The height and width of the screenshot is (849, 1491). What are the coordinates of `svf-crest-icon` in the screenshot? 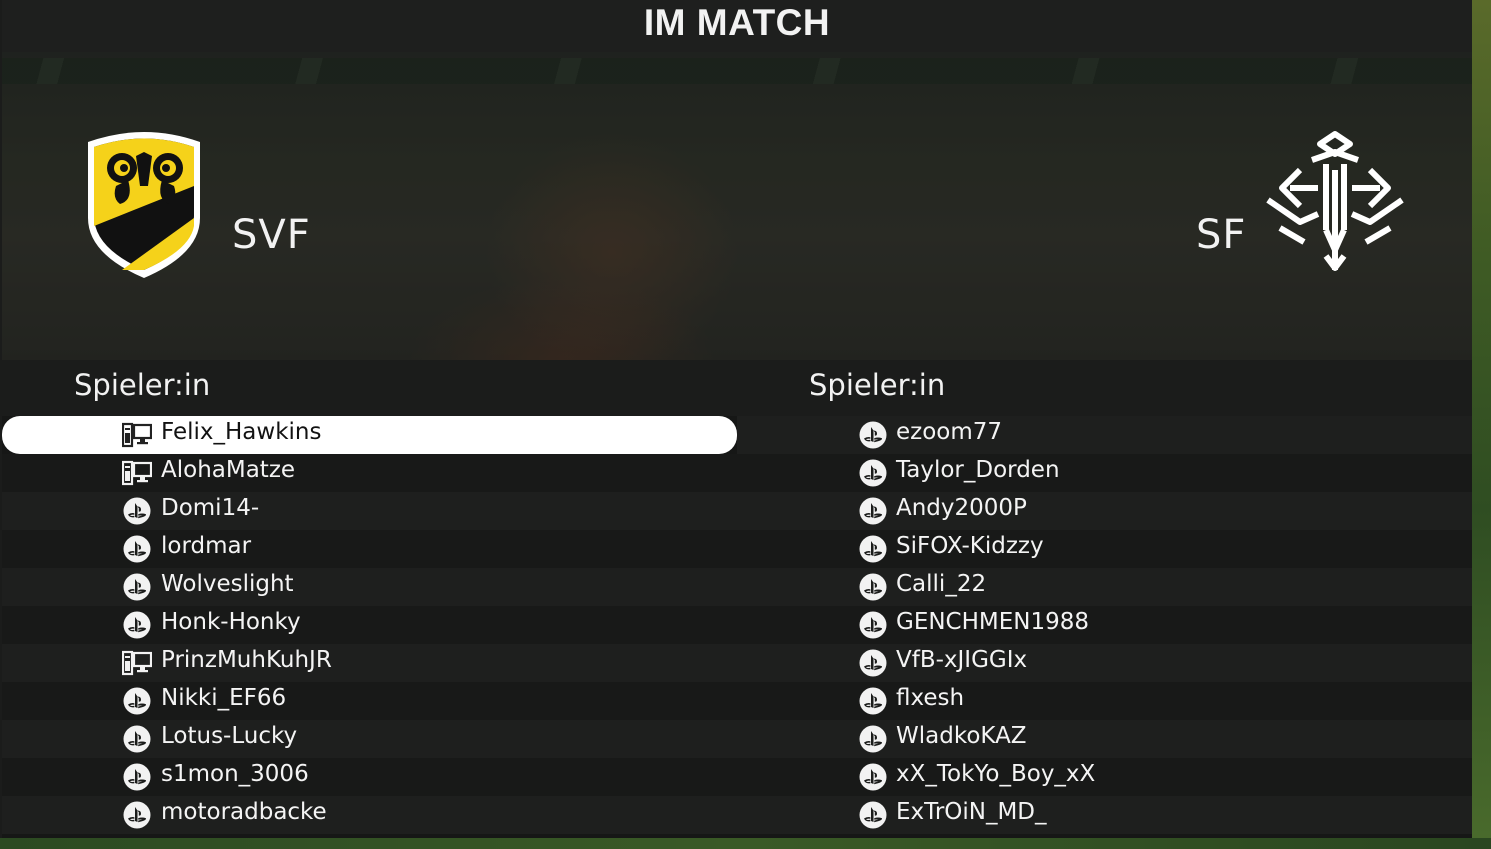 It's located at (144, 205).